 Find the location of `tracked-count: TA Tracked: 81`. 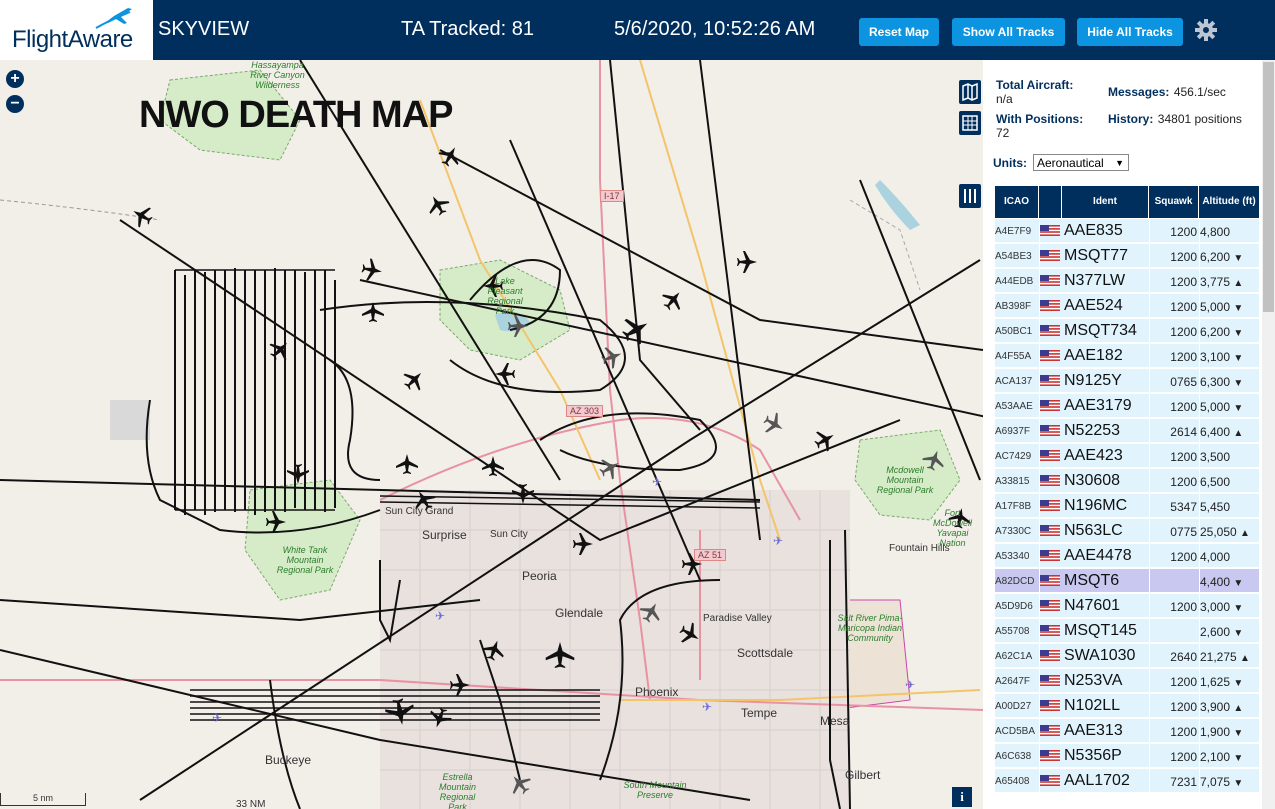

tracked-count: TA Tracked: 81 is located at coordinates (468, 29).